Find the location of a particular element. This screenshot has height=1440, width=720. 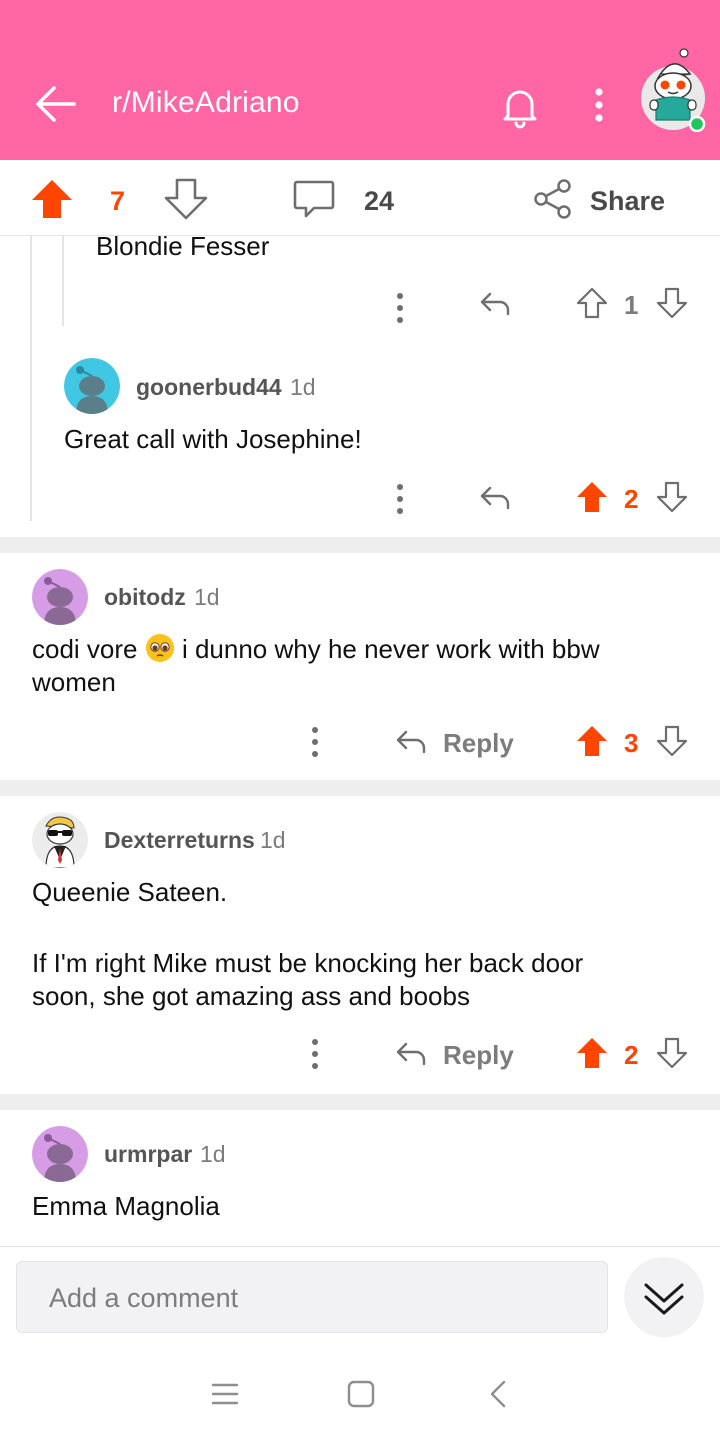

comment-icon is located at coordinates (314, 199).